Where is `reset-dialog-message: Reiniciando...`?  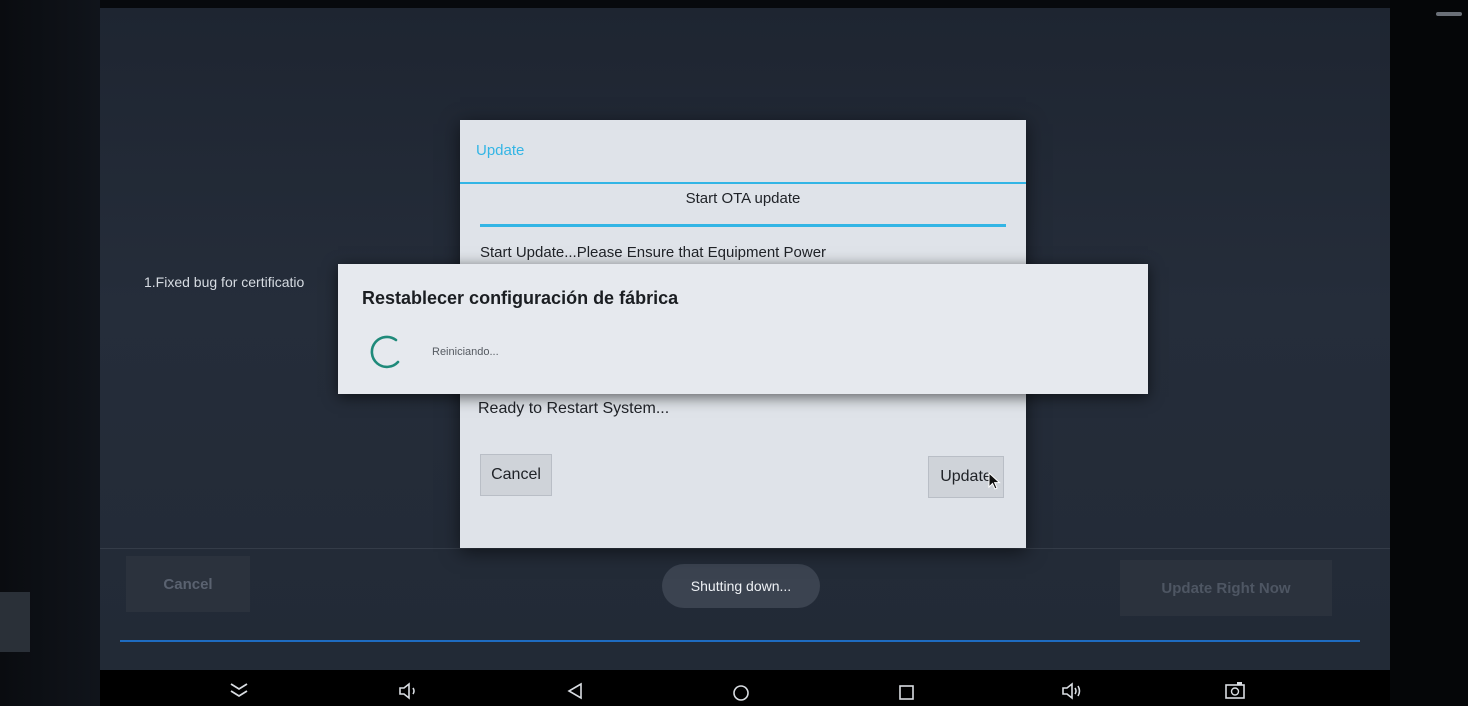
reset-dialog-message: Reiniciando... is located at coordinates (465, 352).